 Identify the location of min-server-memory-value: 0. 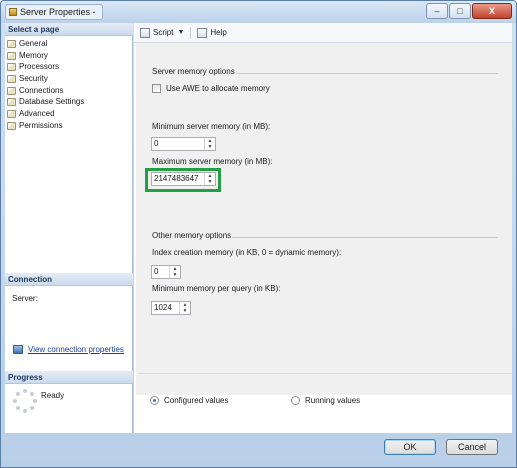
(178, 144).